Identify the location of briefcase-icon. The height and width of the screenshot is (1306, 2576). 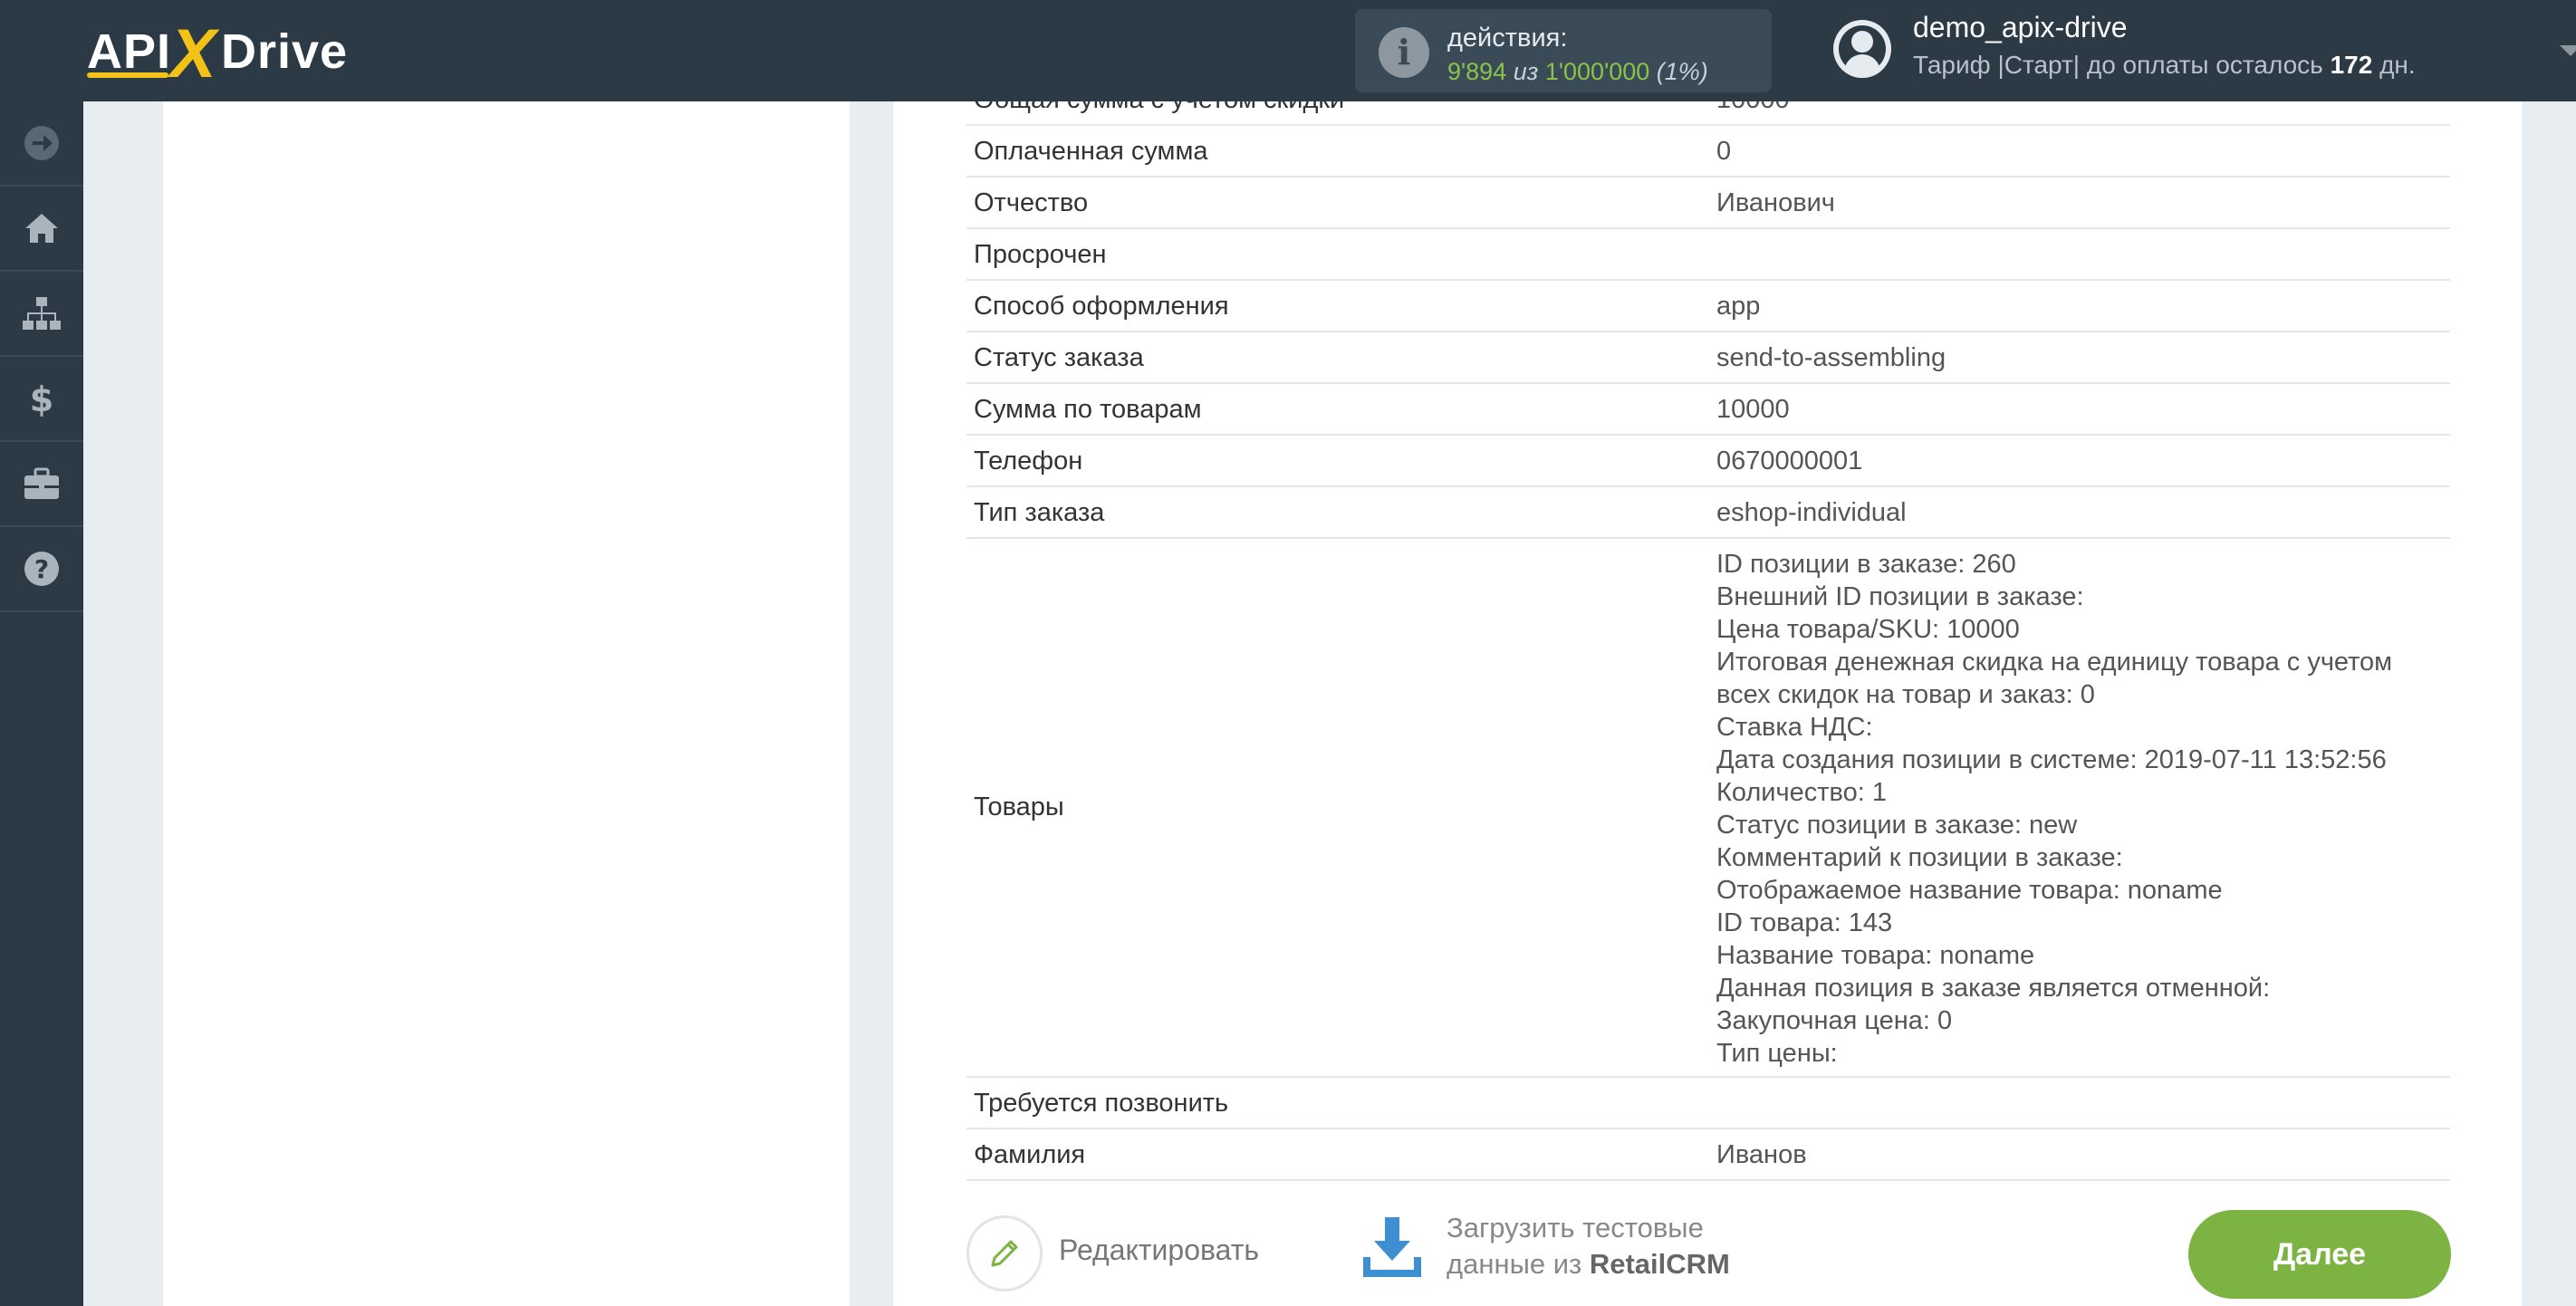
(41, 483).